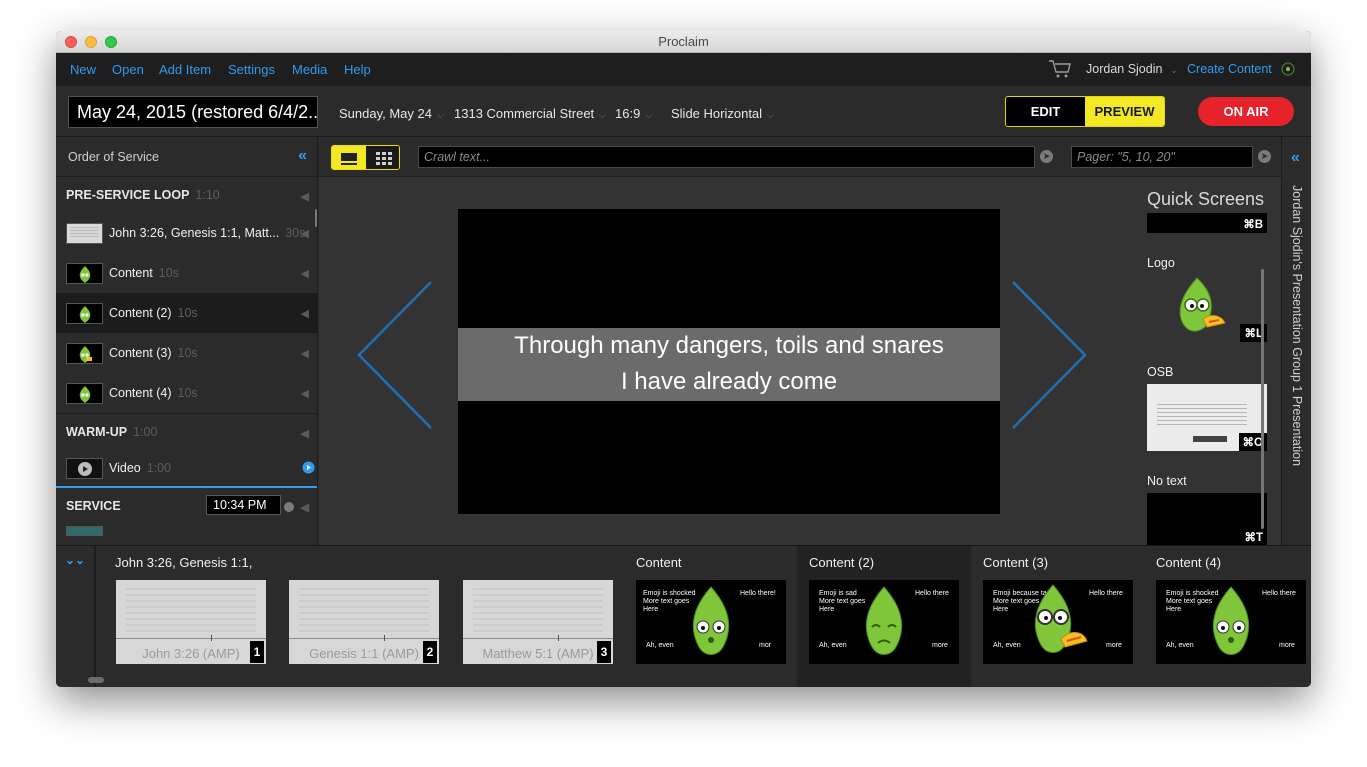 The height and width of the screenshot is (767, 1367). Describe the element at coordinates (1160, 372) in the screenshot. I see `quick-screen-label: OSB` at that location.